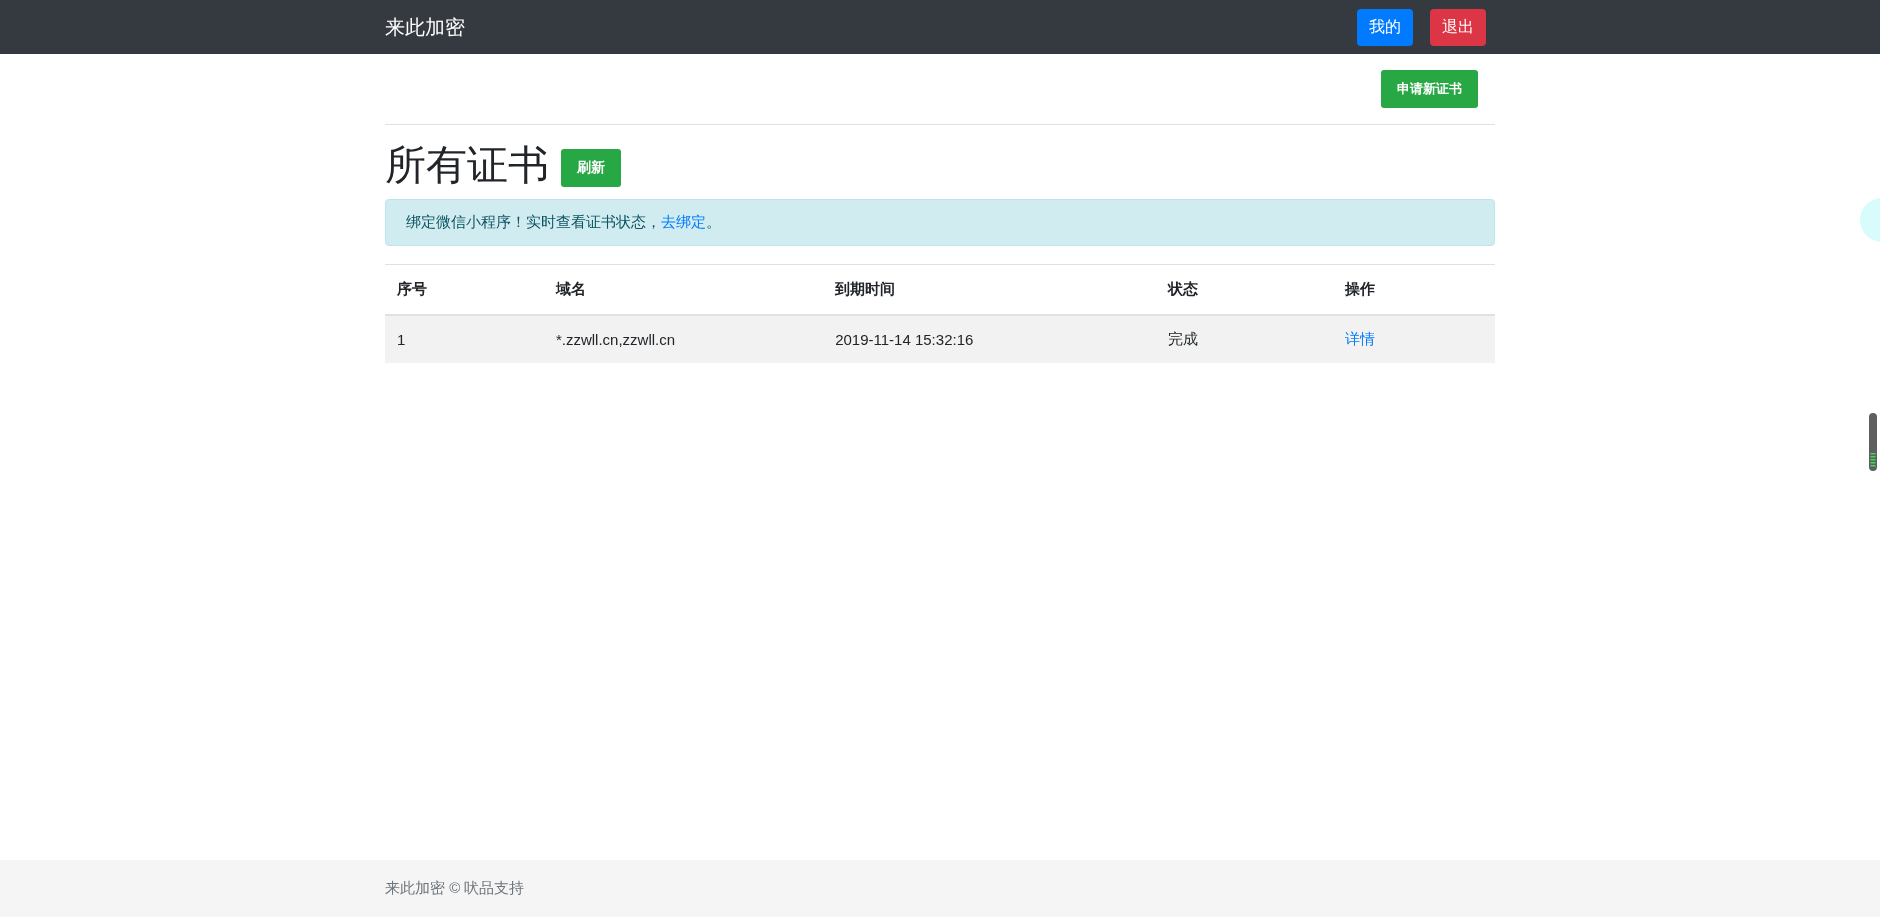 The image size is (1880, 917). Describe the element at coordinates (563, 221) in the screenshot. I see `alert-text: 绑定微信小程序！实时查看证书状态，去绑定。` at that location.